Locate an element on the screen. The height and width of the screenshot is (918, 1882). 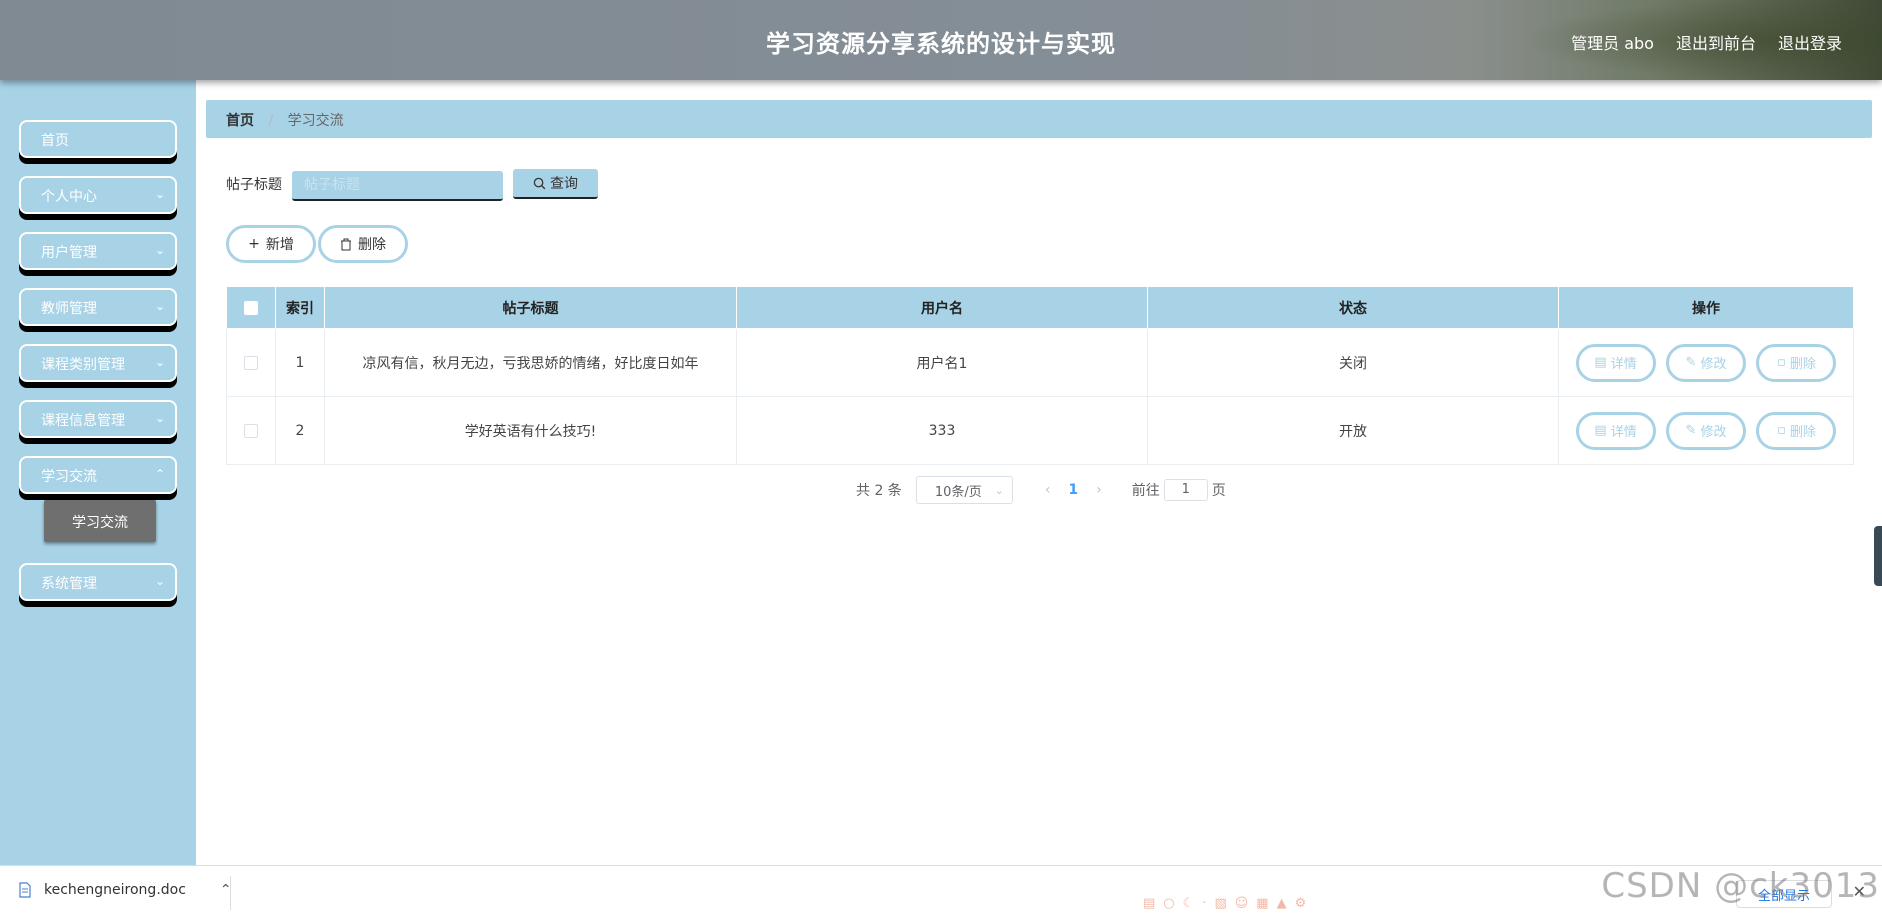
table-row: 2 学好英语有什么技巧! 333 开放 ▤ 详情 ✎ 修改 ▫ 删除 is located at coordinates (1040, 430).